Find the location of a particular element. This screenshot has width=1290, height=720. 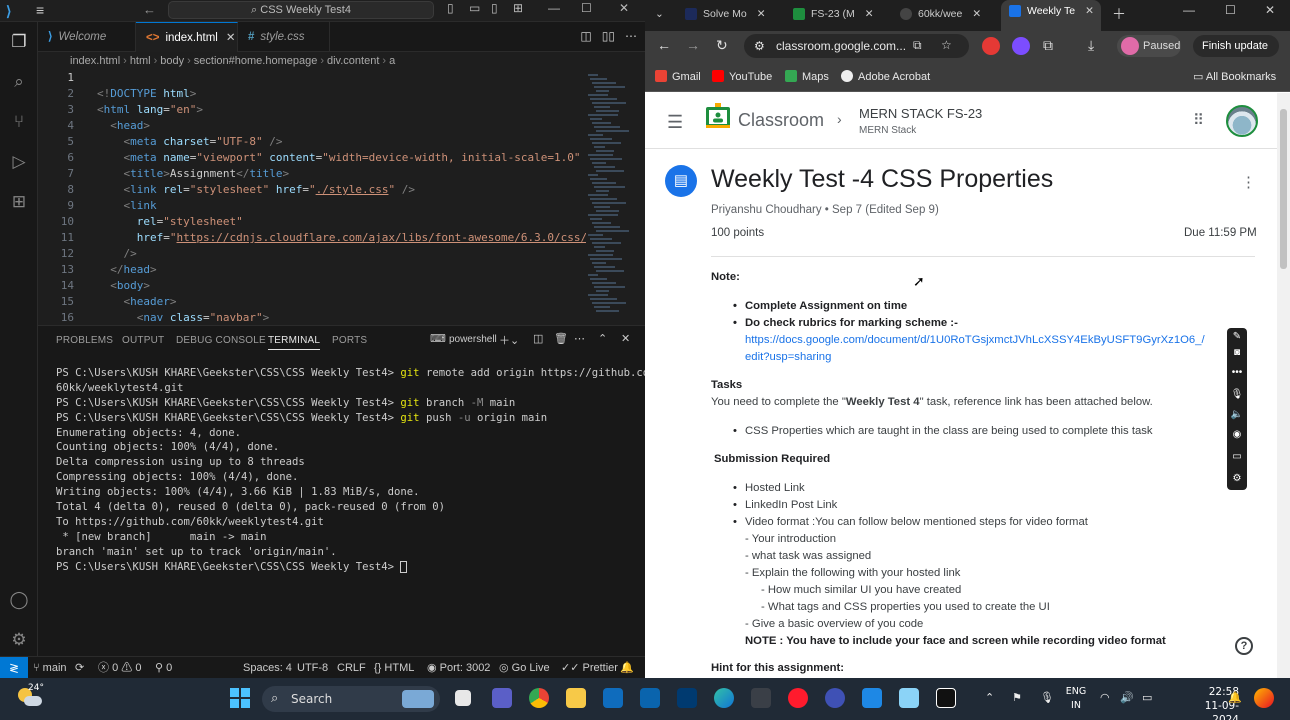

reload-icon: ↻ is located at coordinates (722, 45).